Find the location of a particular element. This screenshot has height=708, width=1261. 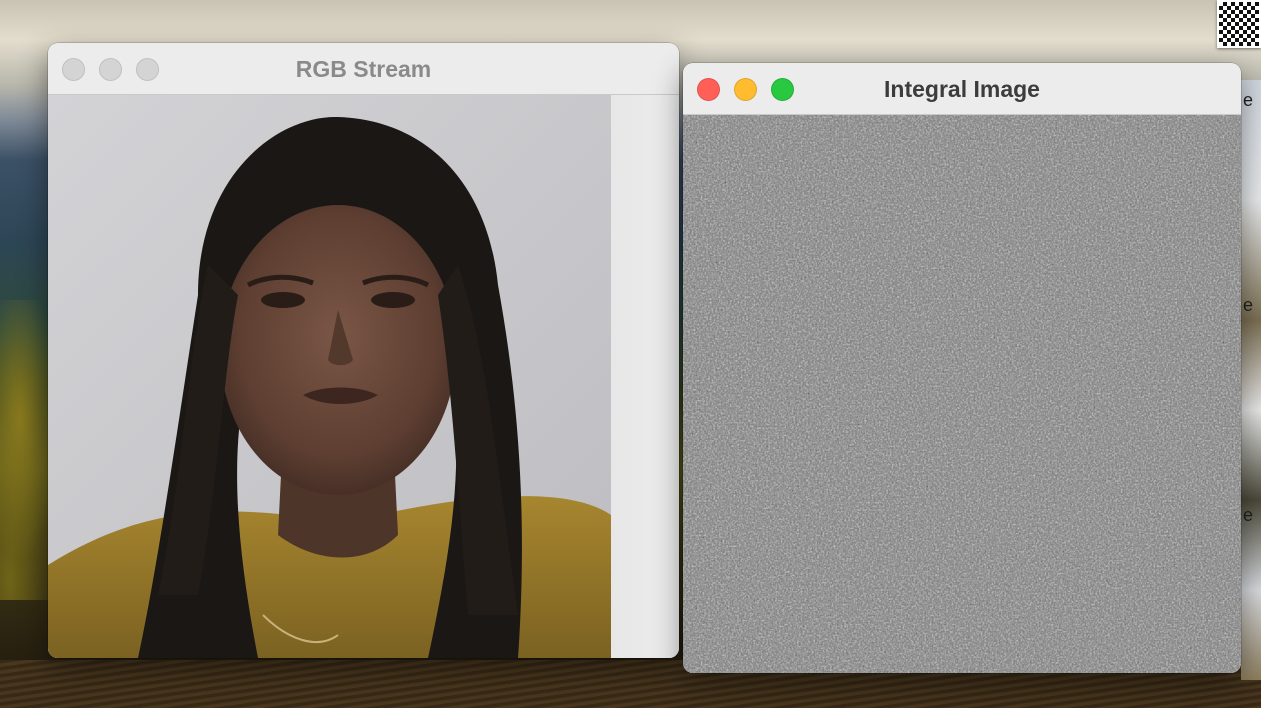

rgb-stream-padding is located at coordinates (645, 376).